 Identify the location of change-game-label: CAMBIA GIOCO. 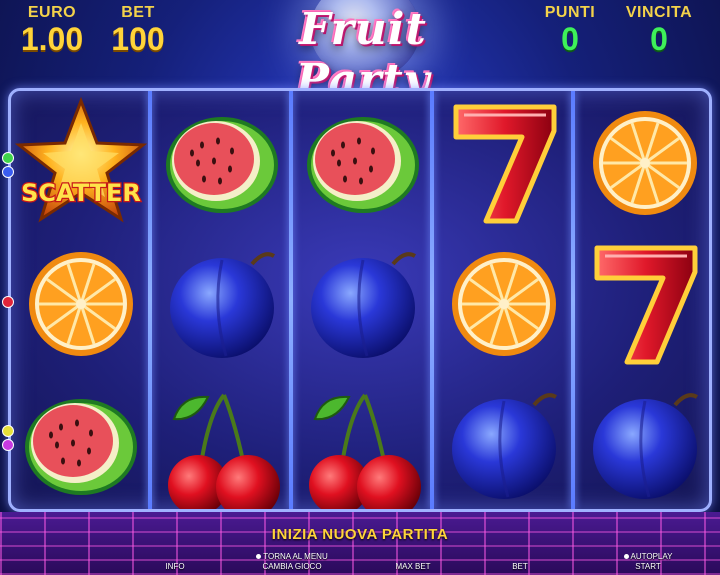
(292, 566).